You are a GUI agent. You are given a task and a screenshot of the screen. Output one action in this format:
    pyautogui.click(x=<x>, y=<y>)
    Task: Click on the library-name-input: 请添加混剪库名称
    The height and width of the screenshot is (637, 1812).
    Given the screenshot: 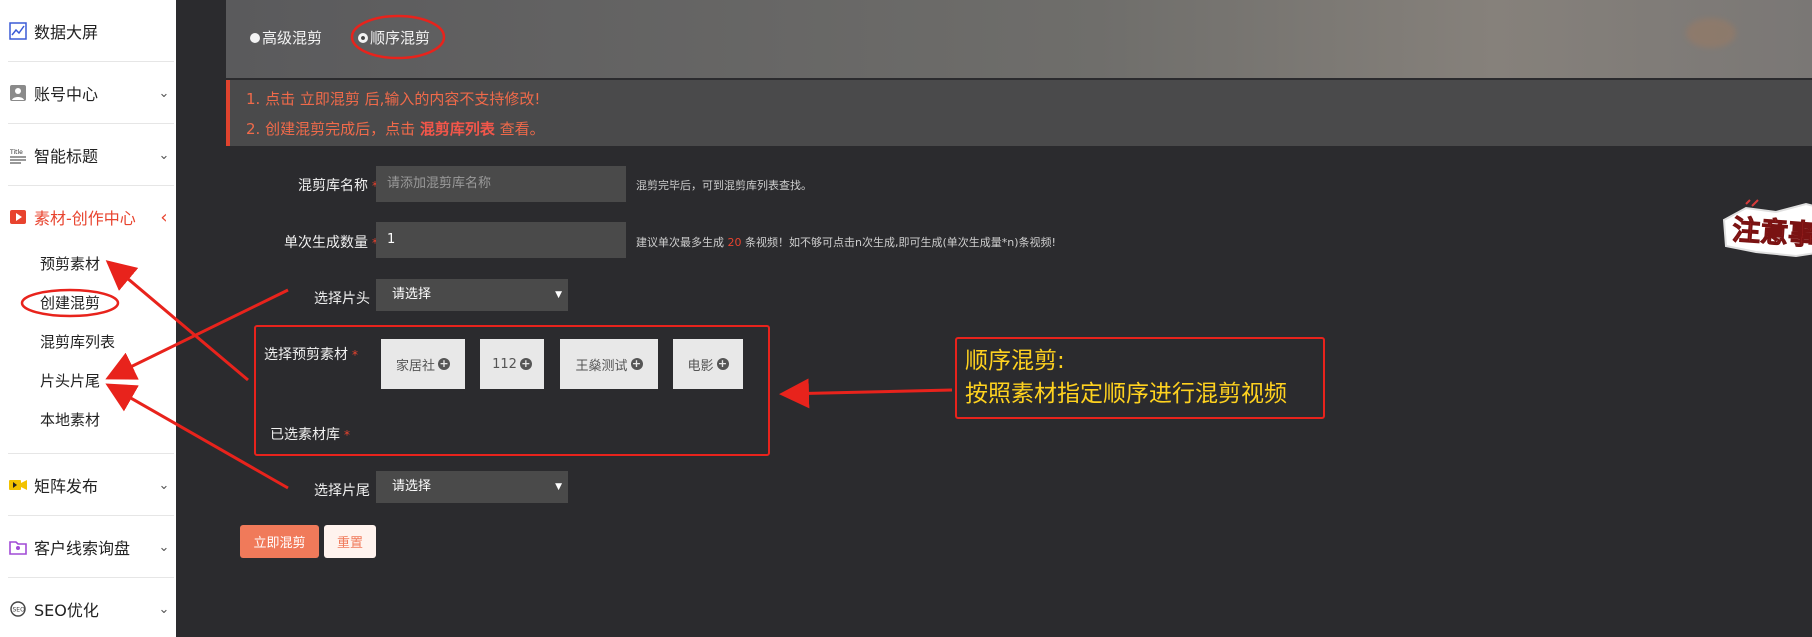 What is the action you would take?
    pyautogui.click(x=501, y=184)
    